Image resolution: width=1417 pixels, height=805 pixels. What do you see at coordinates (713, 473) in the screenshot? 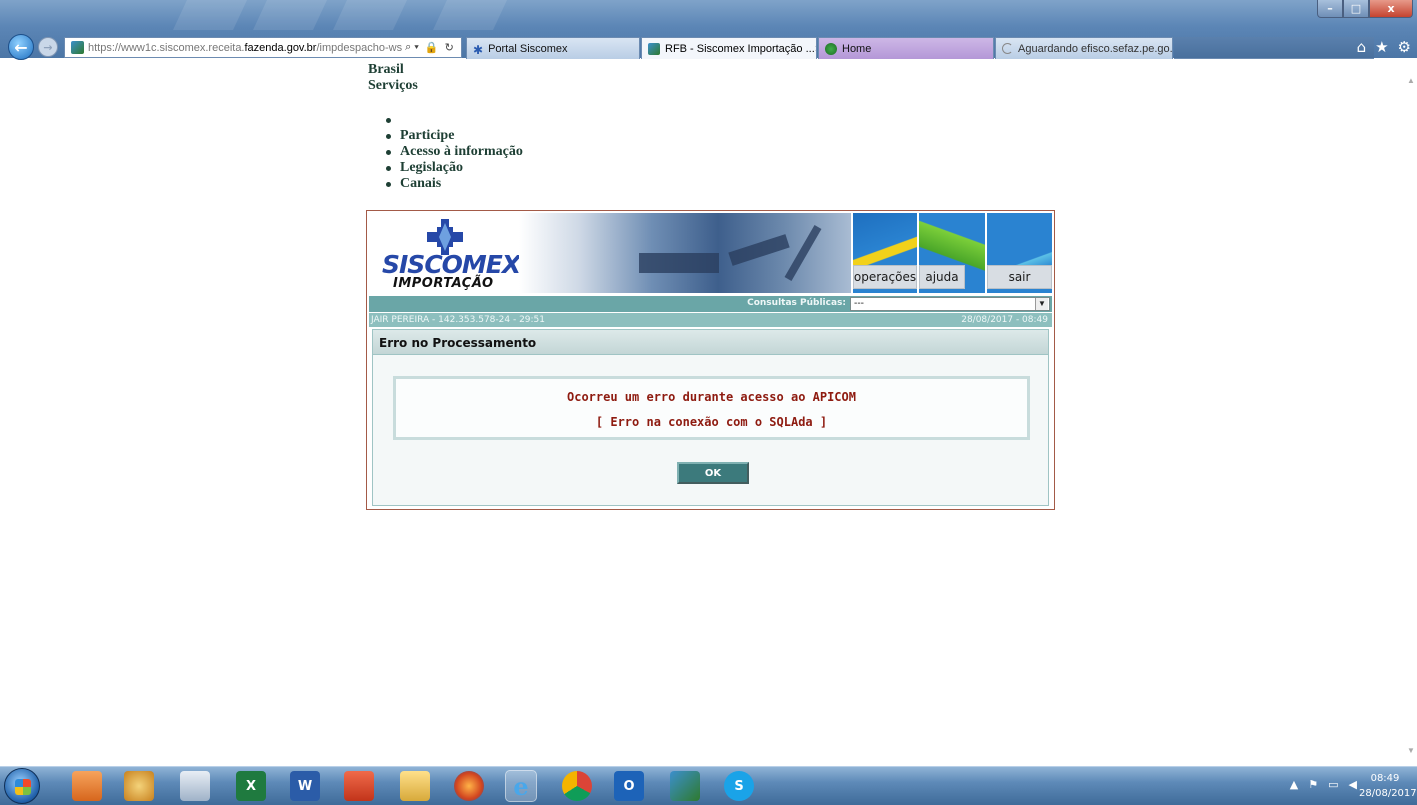
I see `ok-button: OK` at bounding box center [713, 473].